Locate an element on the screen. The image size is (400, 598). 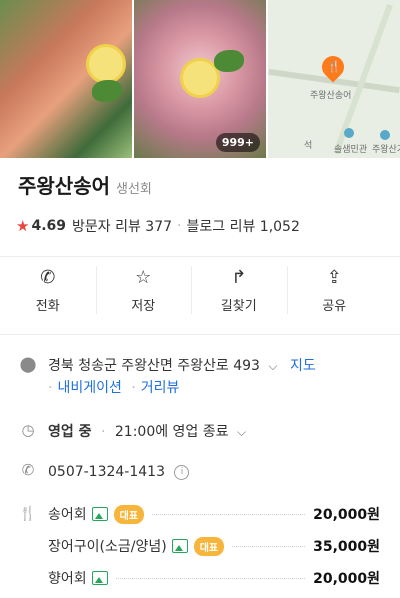
menu-item: 🍴 송어회 대표 20,000원 is located at coordinates (199, 514).